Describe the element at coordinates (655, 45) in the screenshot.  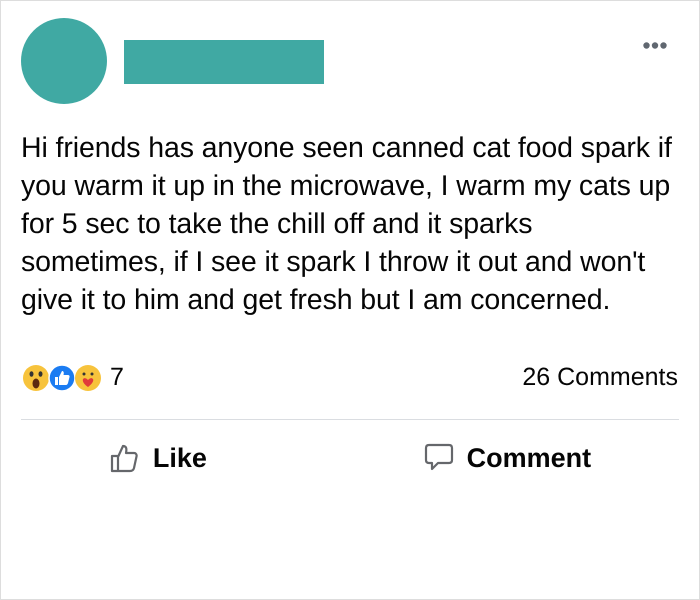
I see `more-options-icon` at that location.